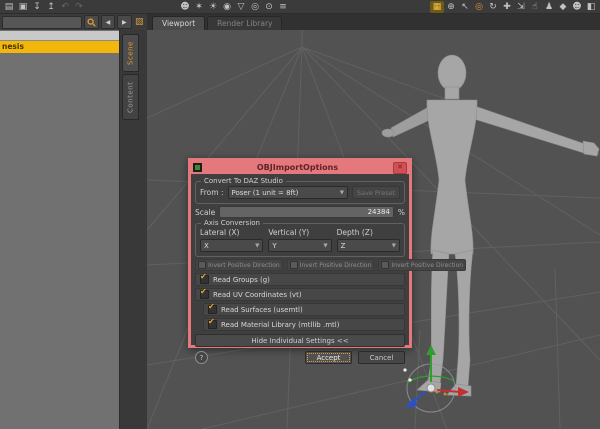  Describe the element at coordinates (37, 7) in the screenshot. I see `import-file-icon: ↧` at that location.